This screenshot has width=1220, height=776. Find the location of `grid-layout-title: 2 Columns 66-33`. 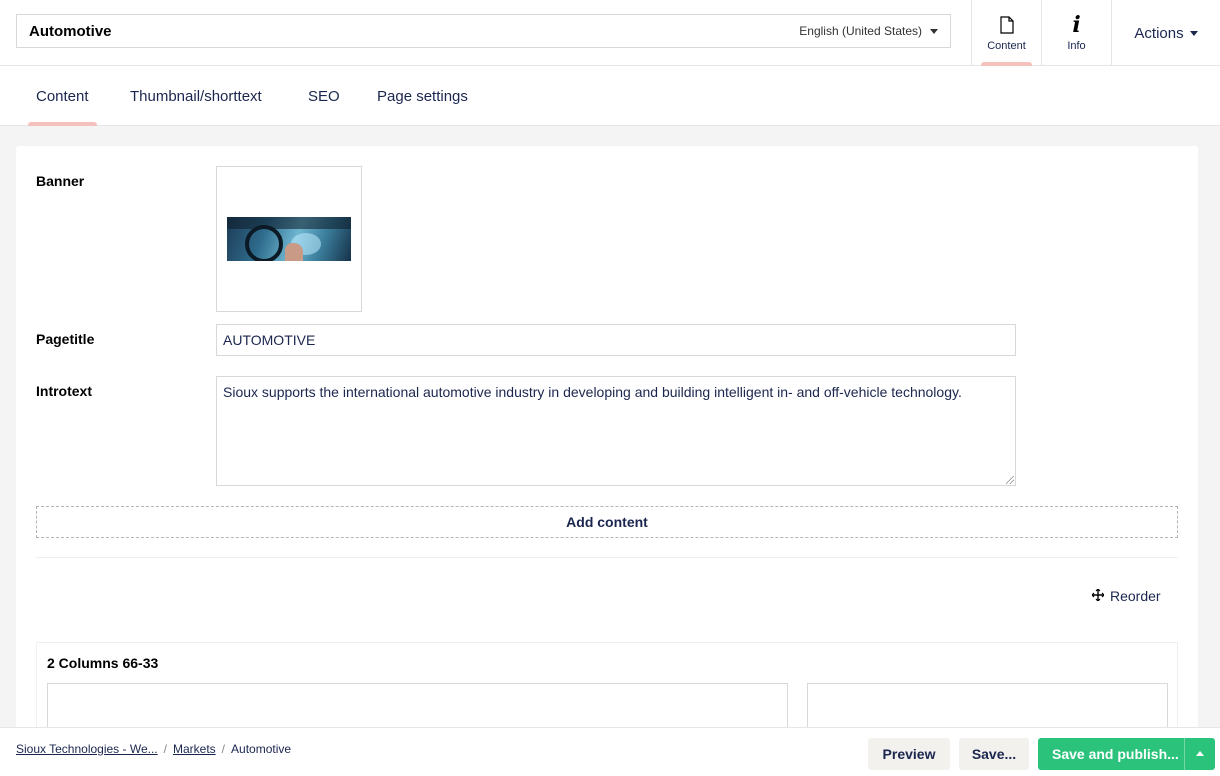

grid-layout-title: 2 Columns 66-33 is located at coordinates (103, 663).